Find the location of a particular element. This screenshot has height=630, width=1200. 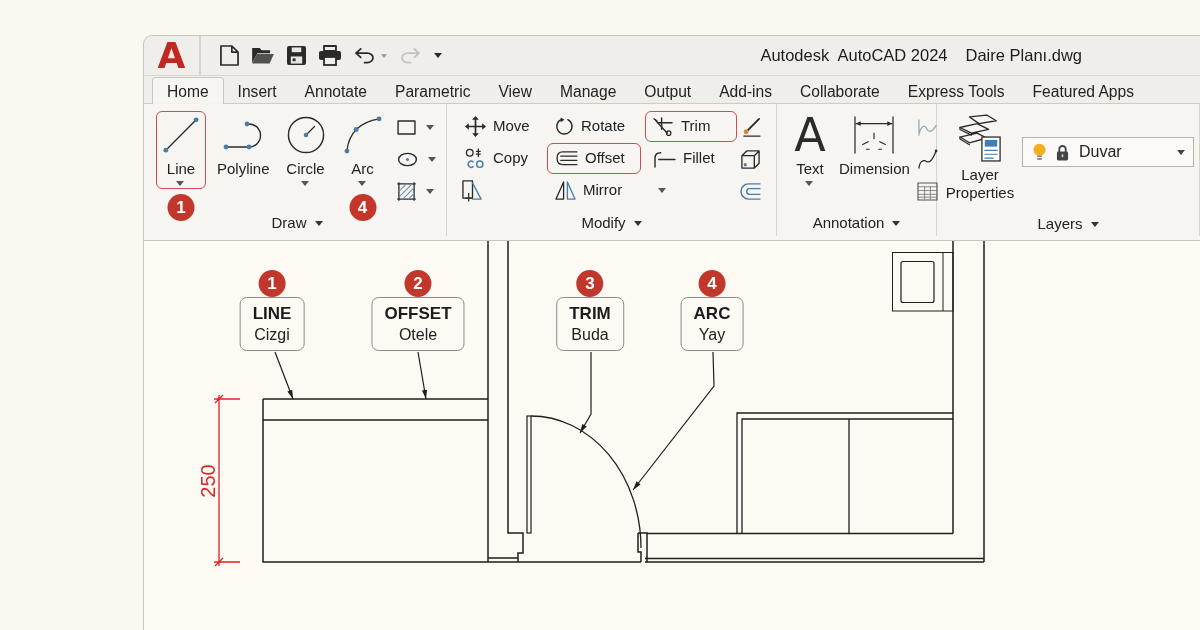

layers-tool-button: Layer Properties is located at coordinates (980, 162).